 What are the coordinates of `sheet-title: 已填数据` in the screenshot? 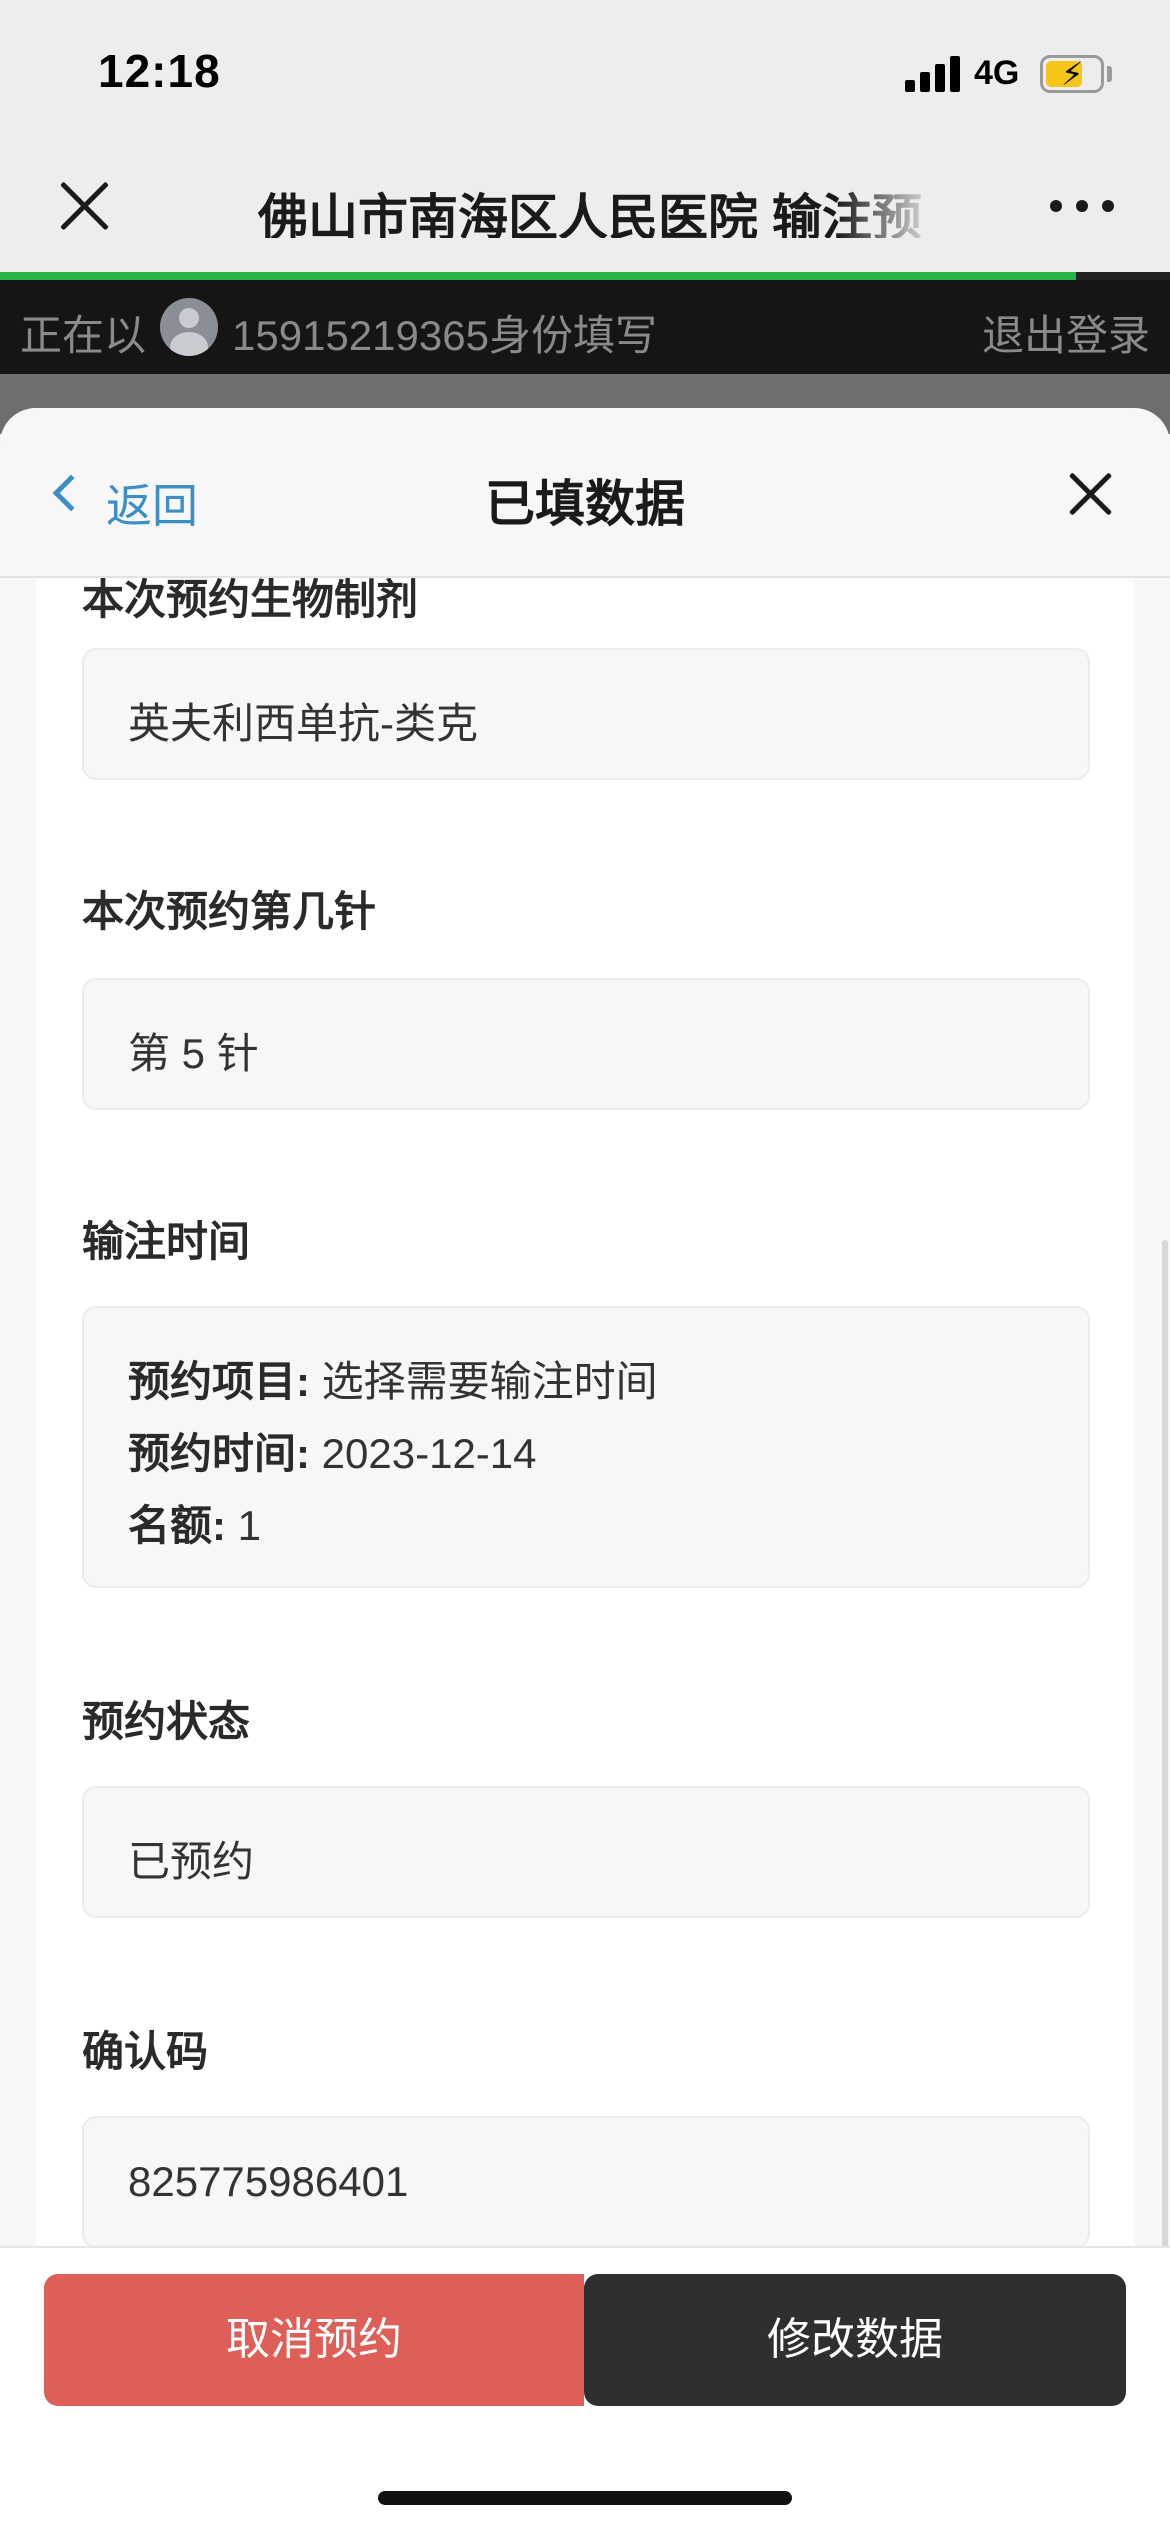 It's located at (585, 504).